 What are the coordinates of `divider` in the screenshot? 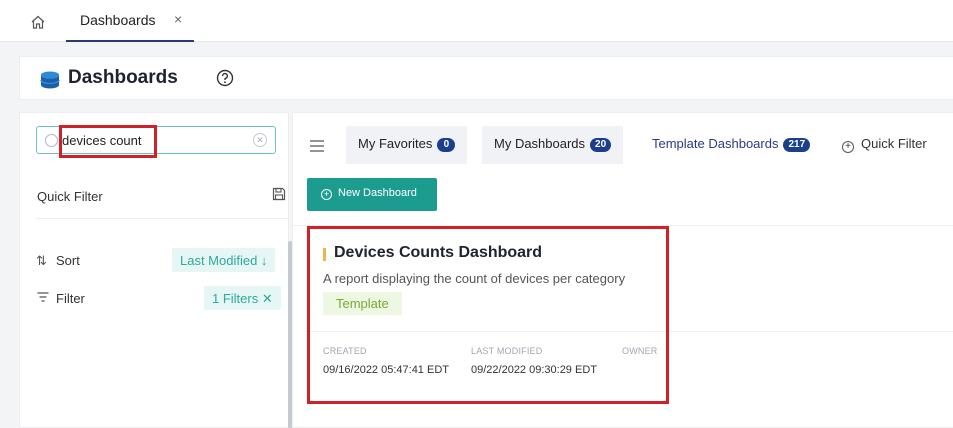 It's located at (162, 218).